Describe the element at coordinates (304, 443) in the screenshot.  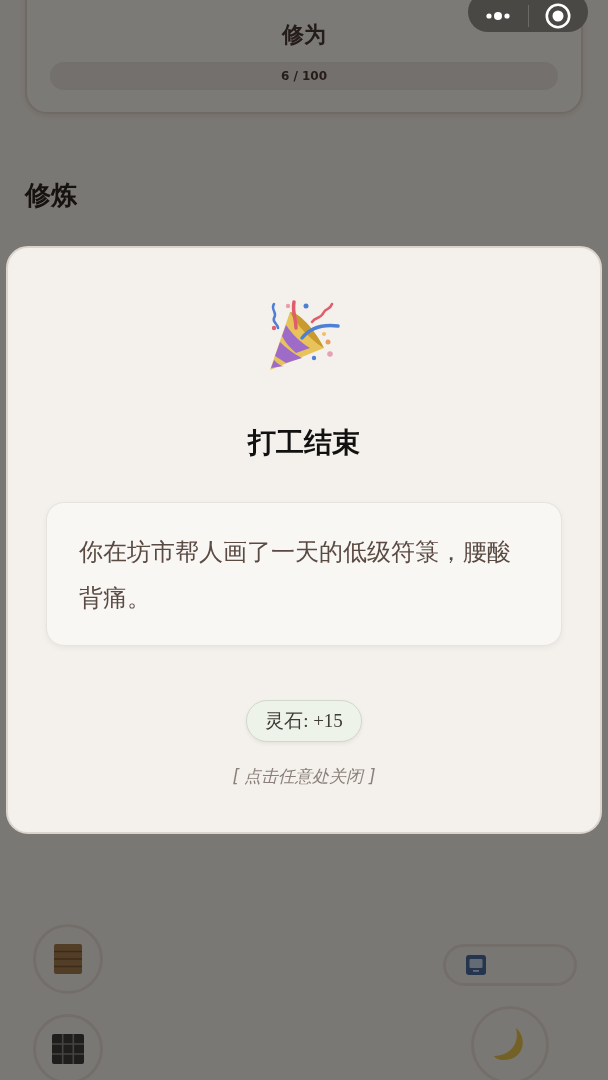
I see `dialog-title: 打工结束` at that location.